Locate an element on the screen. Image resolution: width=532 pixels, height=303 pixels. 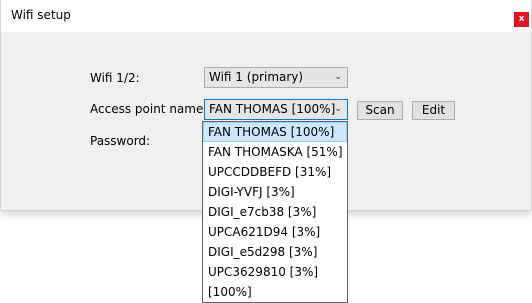
close-button: x is located at coordinates (521, 19).